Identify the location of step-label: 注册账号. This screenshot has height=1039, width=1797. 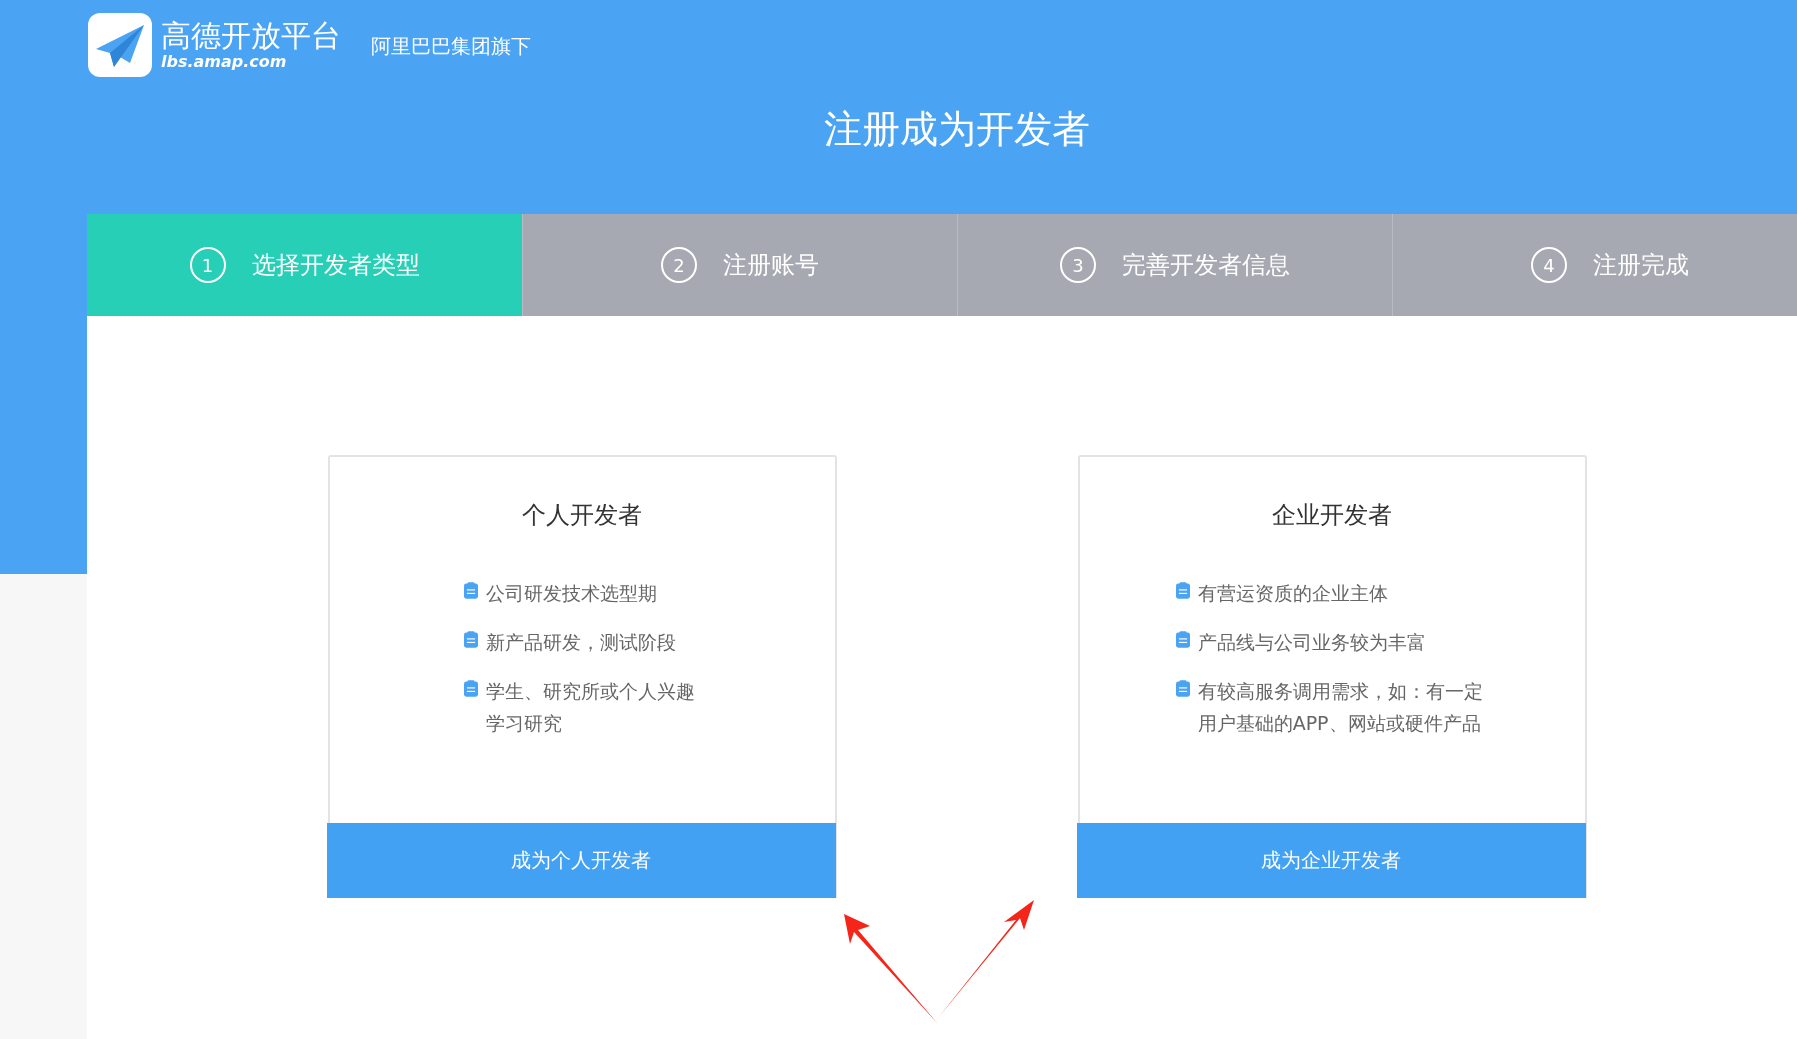
(771, 265).